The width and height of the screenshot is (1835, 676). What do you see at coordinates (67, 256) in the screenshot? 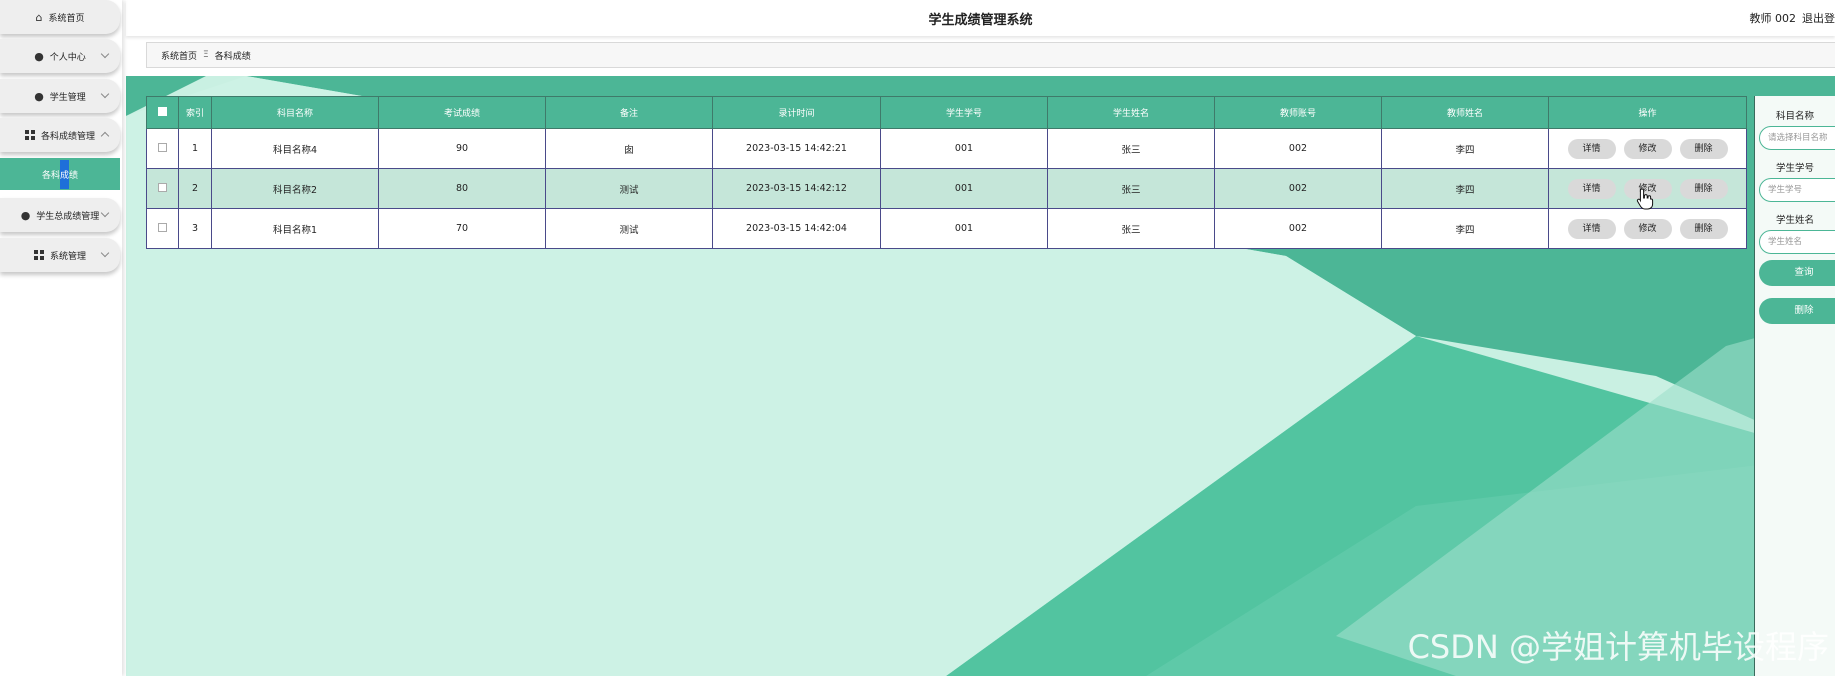
I see `sidebar-item-label: 系统管理` at bounding box center [67, 256].